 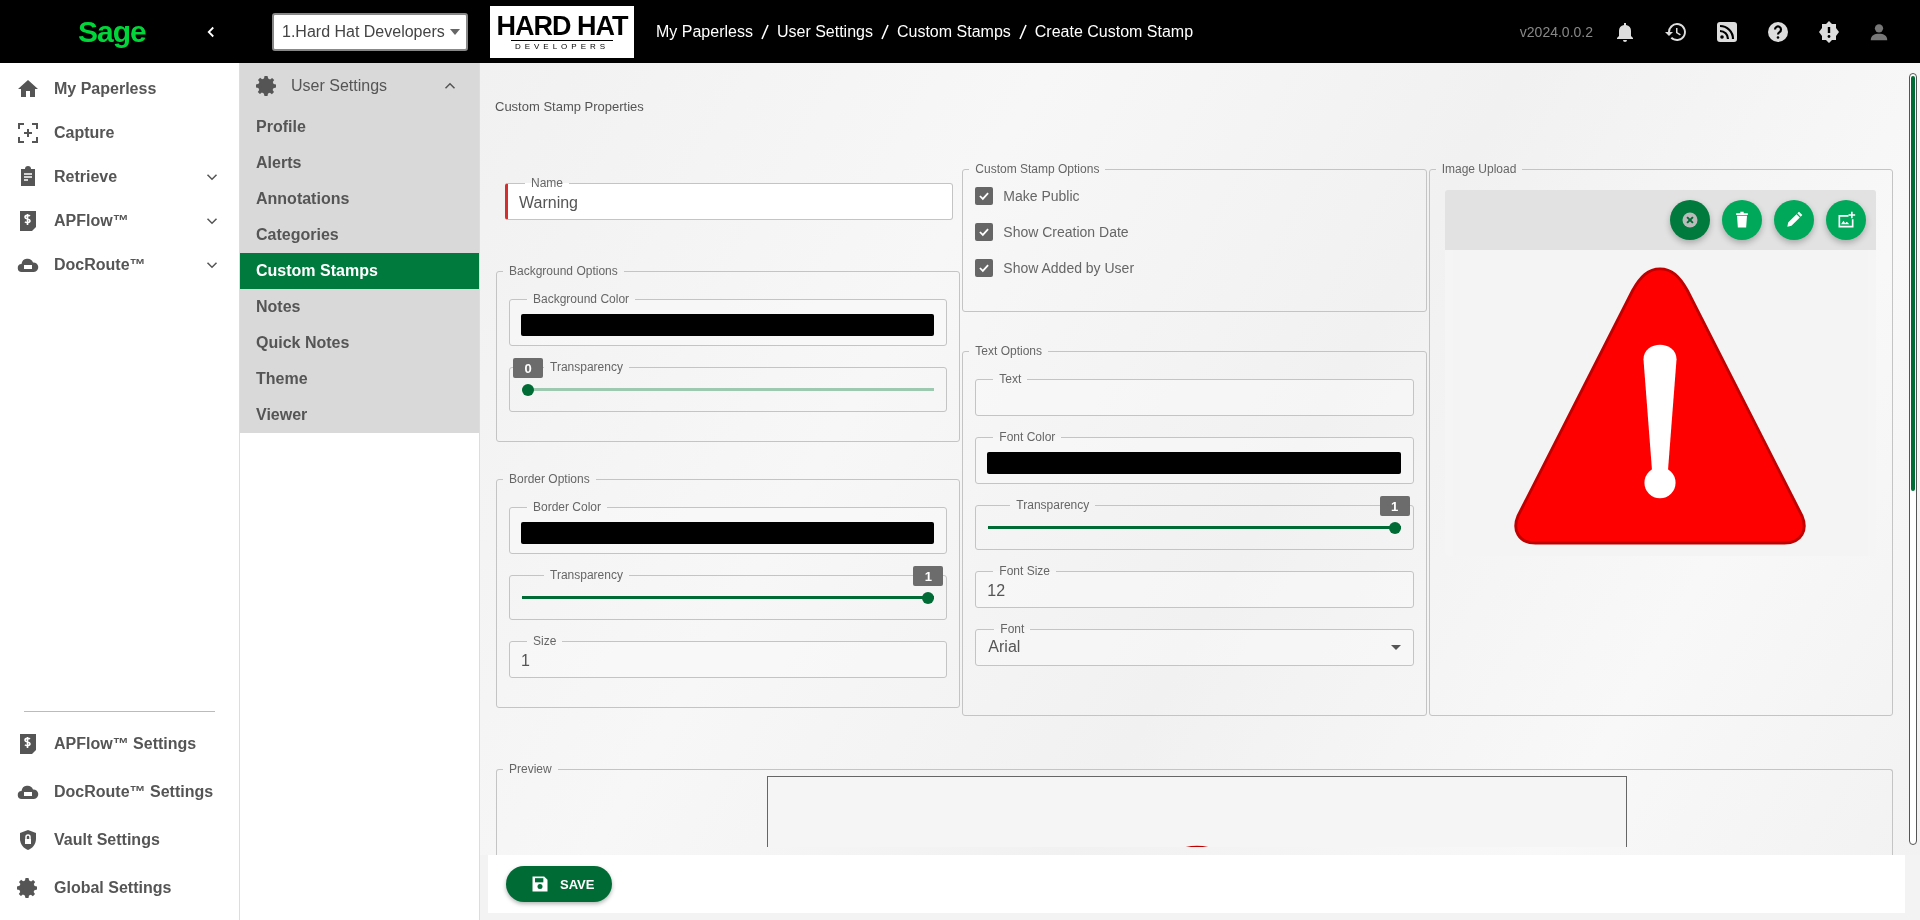 I want to click on clear-icon, so click(x=1690, y=220).